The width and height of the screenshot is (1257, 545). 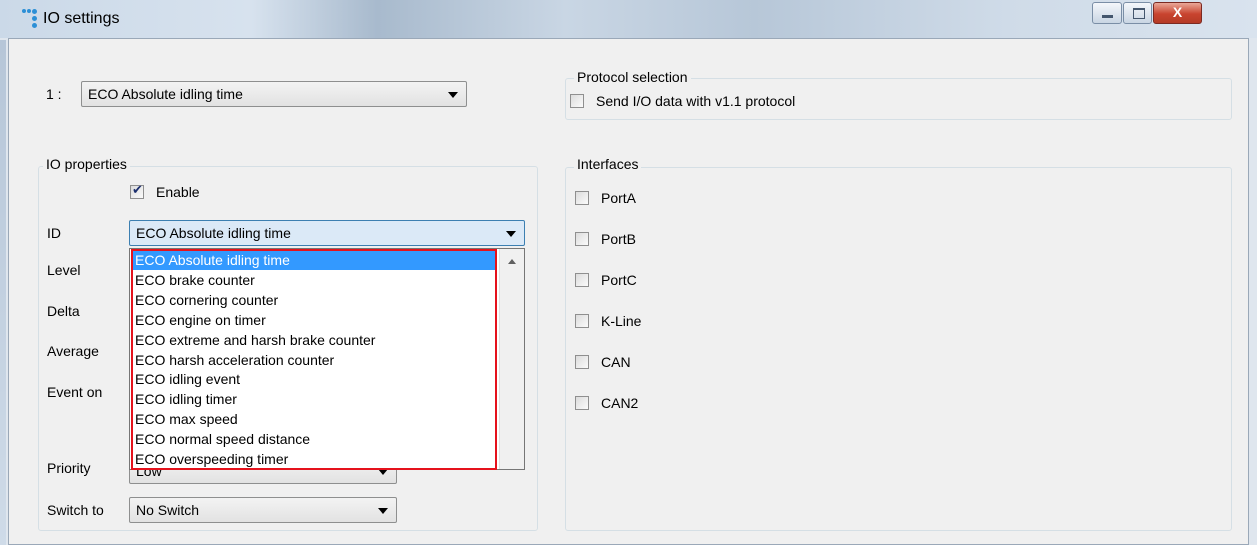 I want to click on interfaces-group-title: Interfaces, so click(x=608, y=164).